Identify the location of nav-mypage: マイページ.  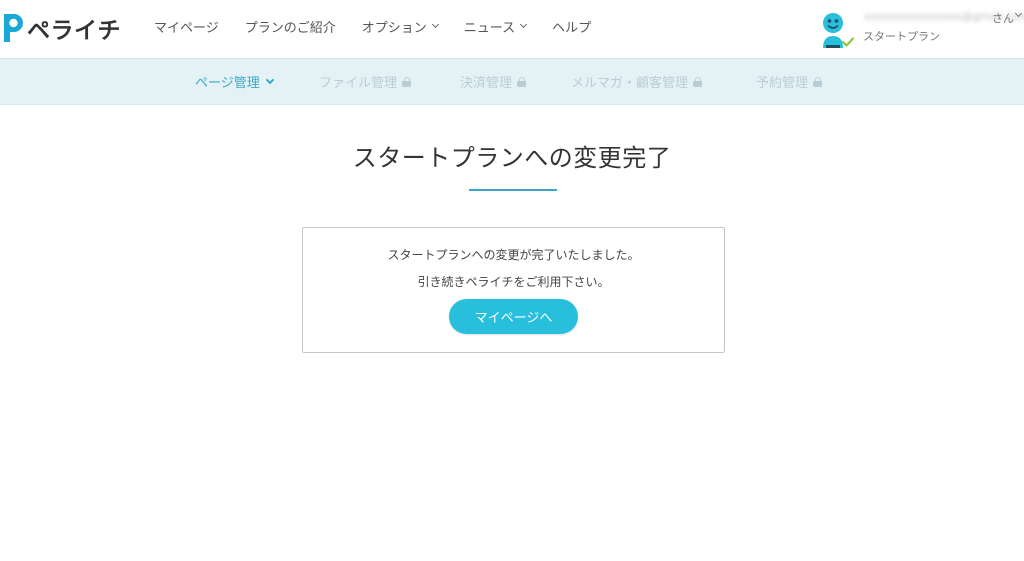
(186, 26).